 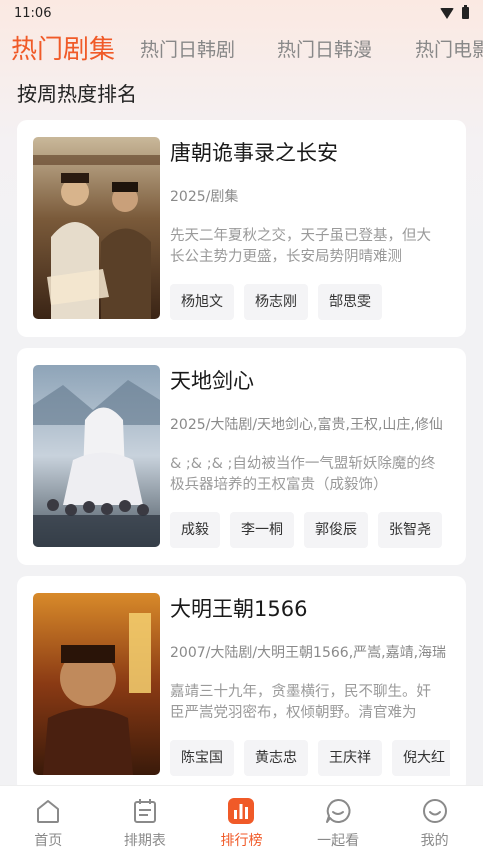 I want to click on cast-list: 陈宝国 黄志忠 王庆祥 倪大红, so click(x=310, y=758).